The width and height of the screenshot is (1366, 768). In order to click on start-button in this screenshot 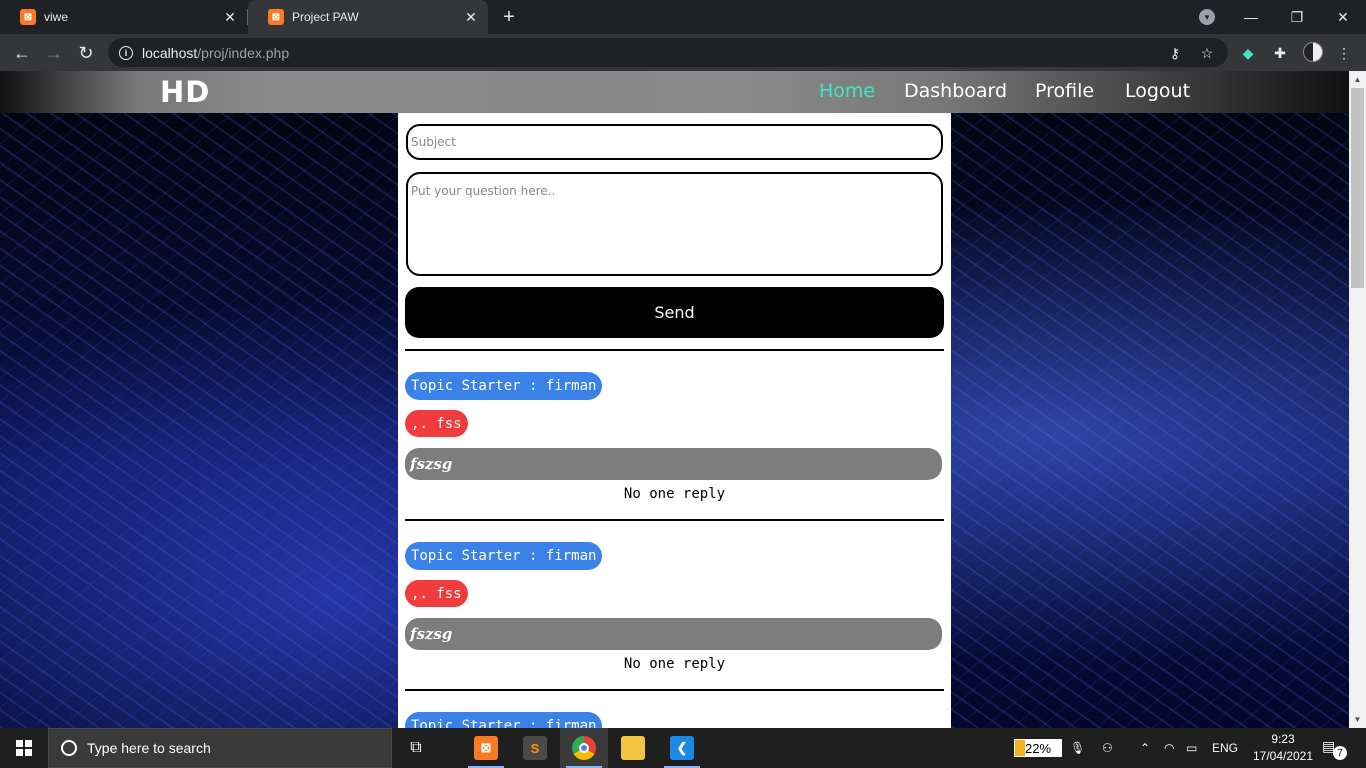, I will do `click(24, 748)`.